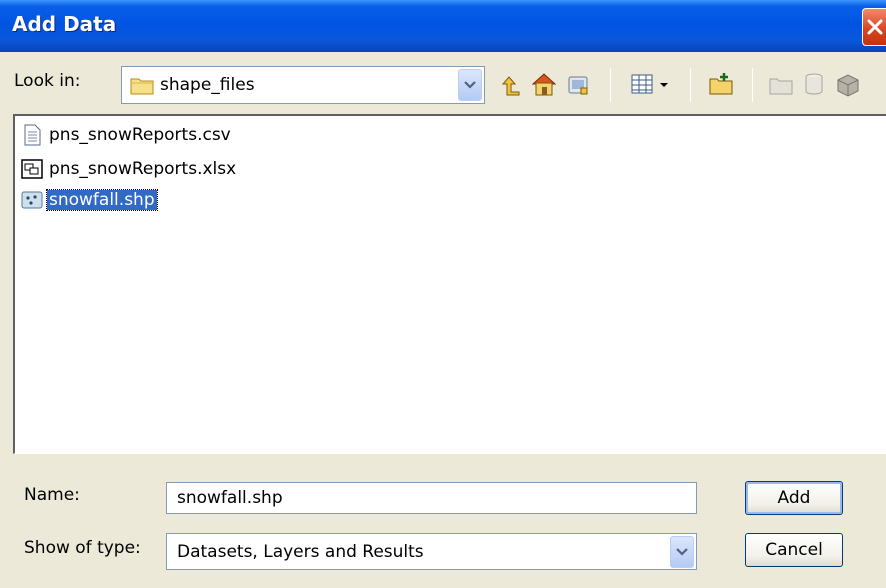  Describe the element at coordinates (431, 498) in the screenshot. I see `name-input` at that location.